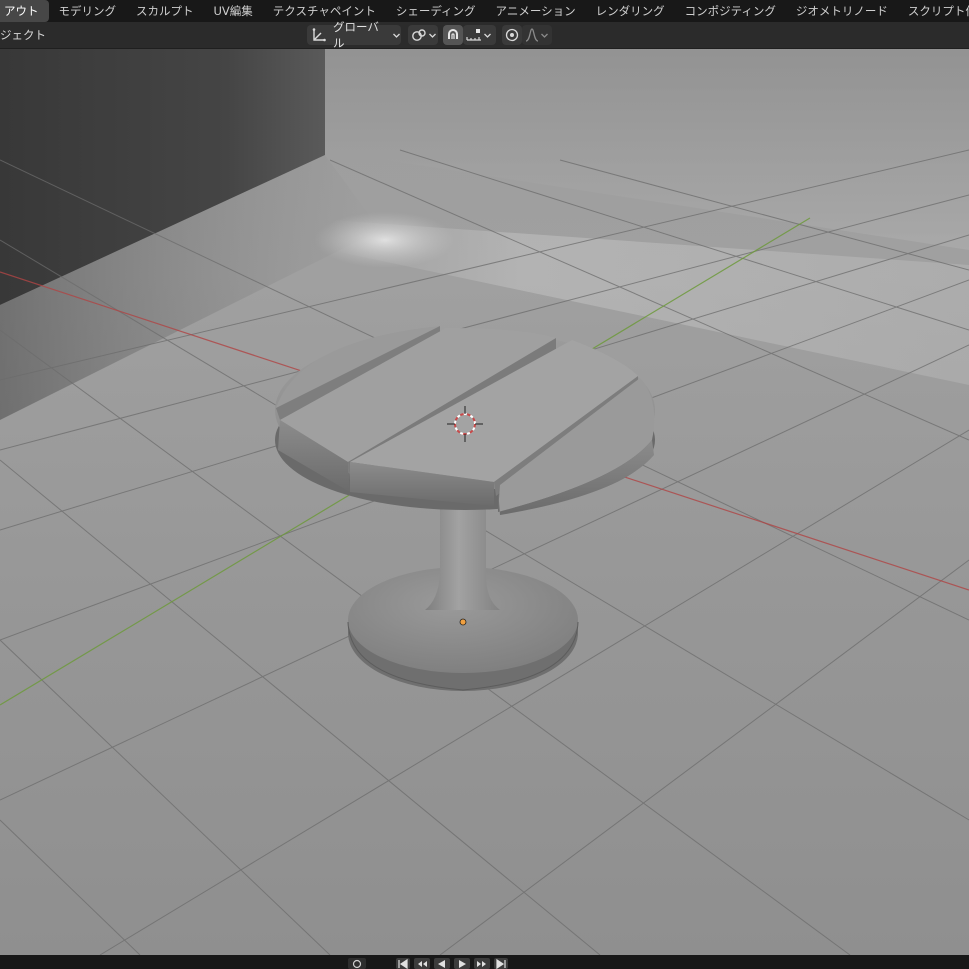 The height and width of the screenshot is (969, 969). I want to click on pivot-point-dropdown, so click(423, 35).